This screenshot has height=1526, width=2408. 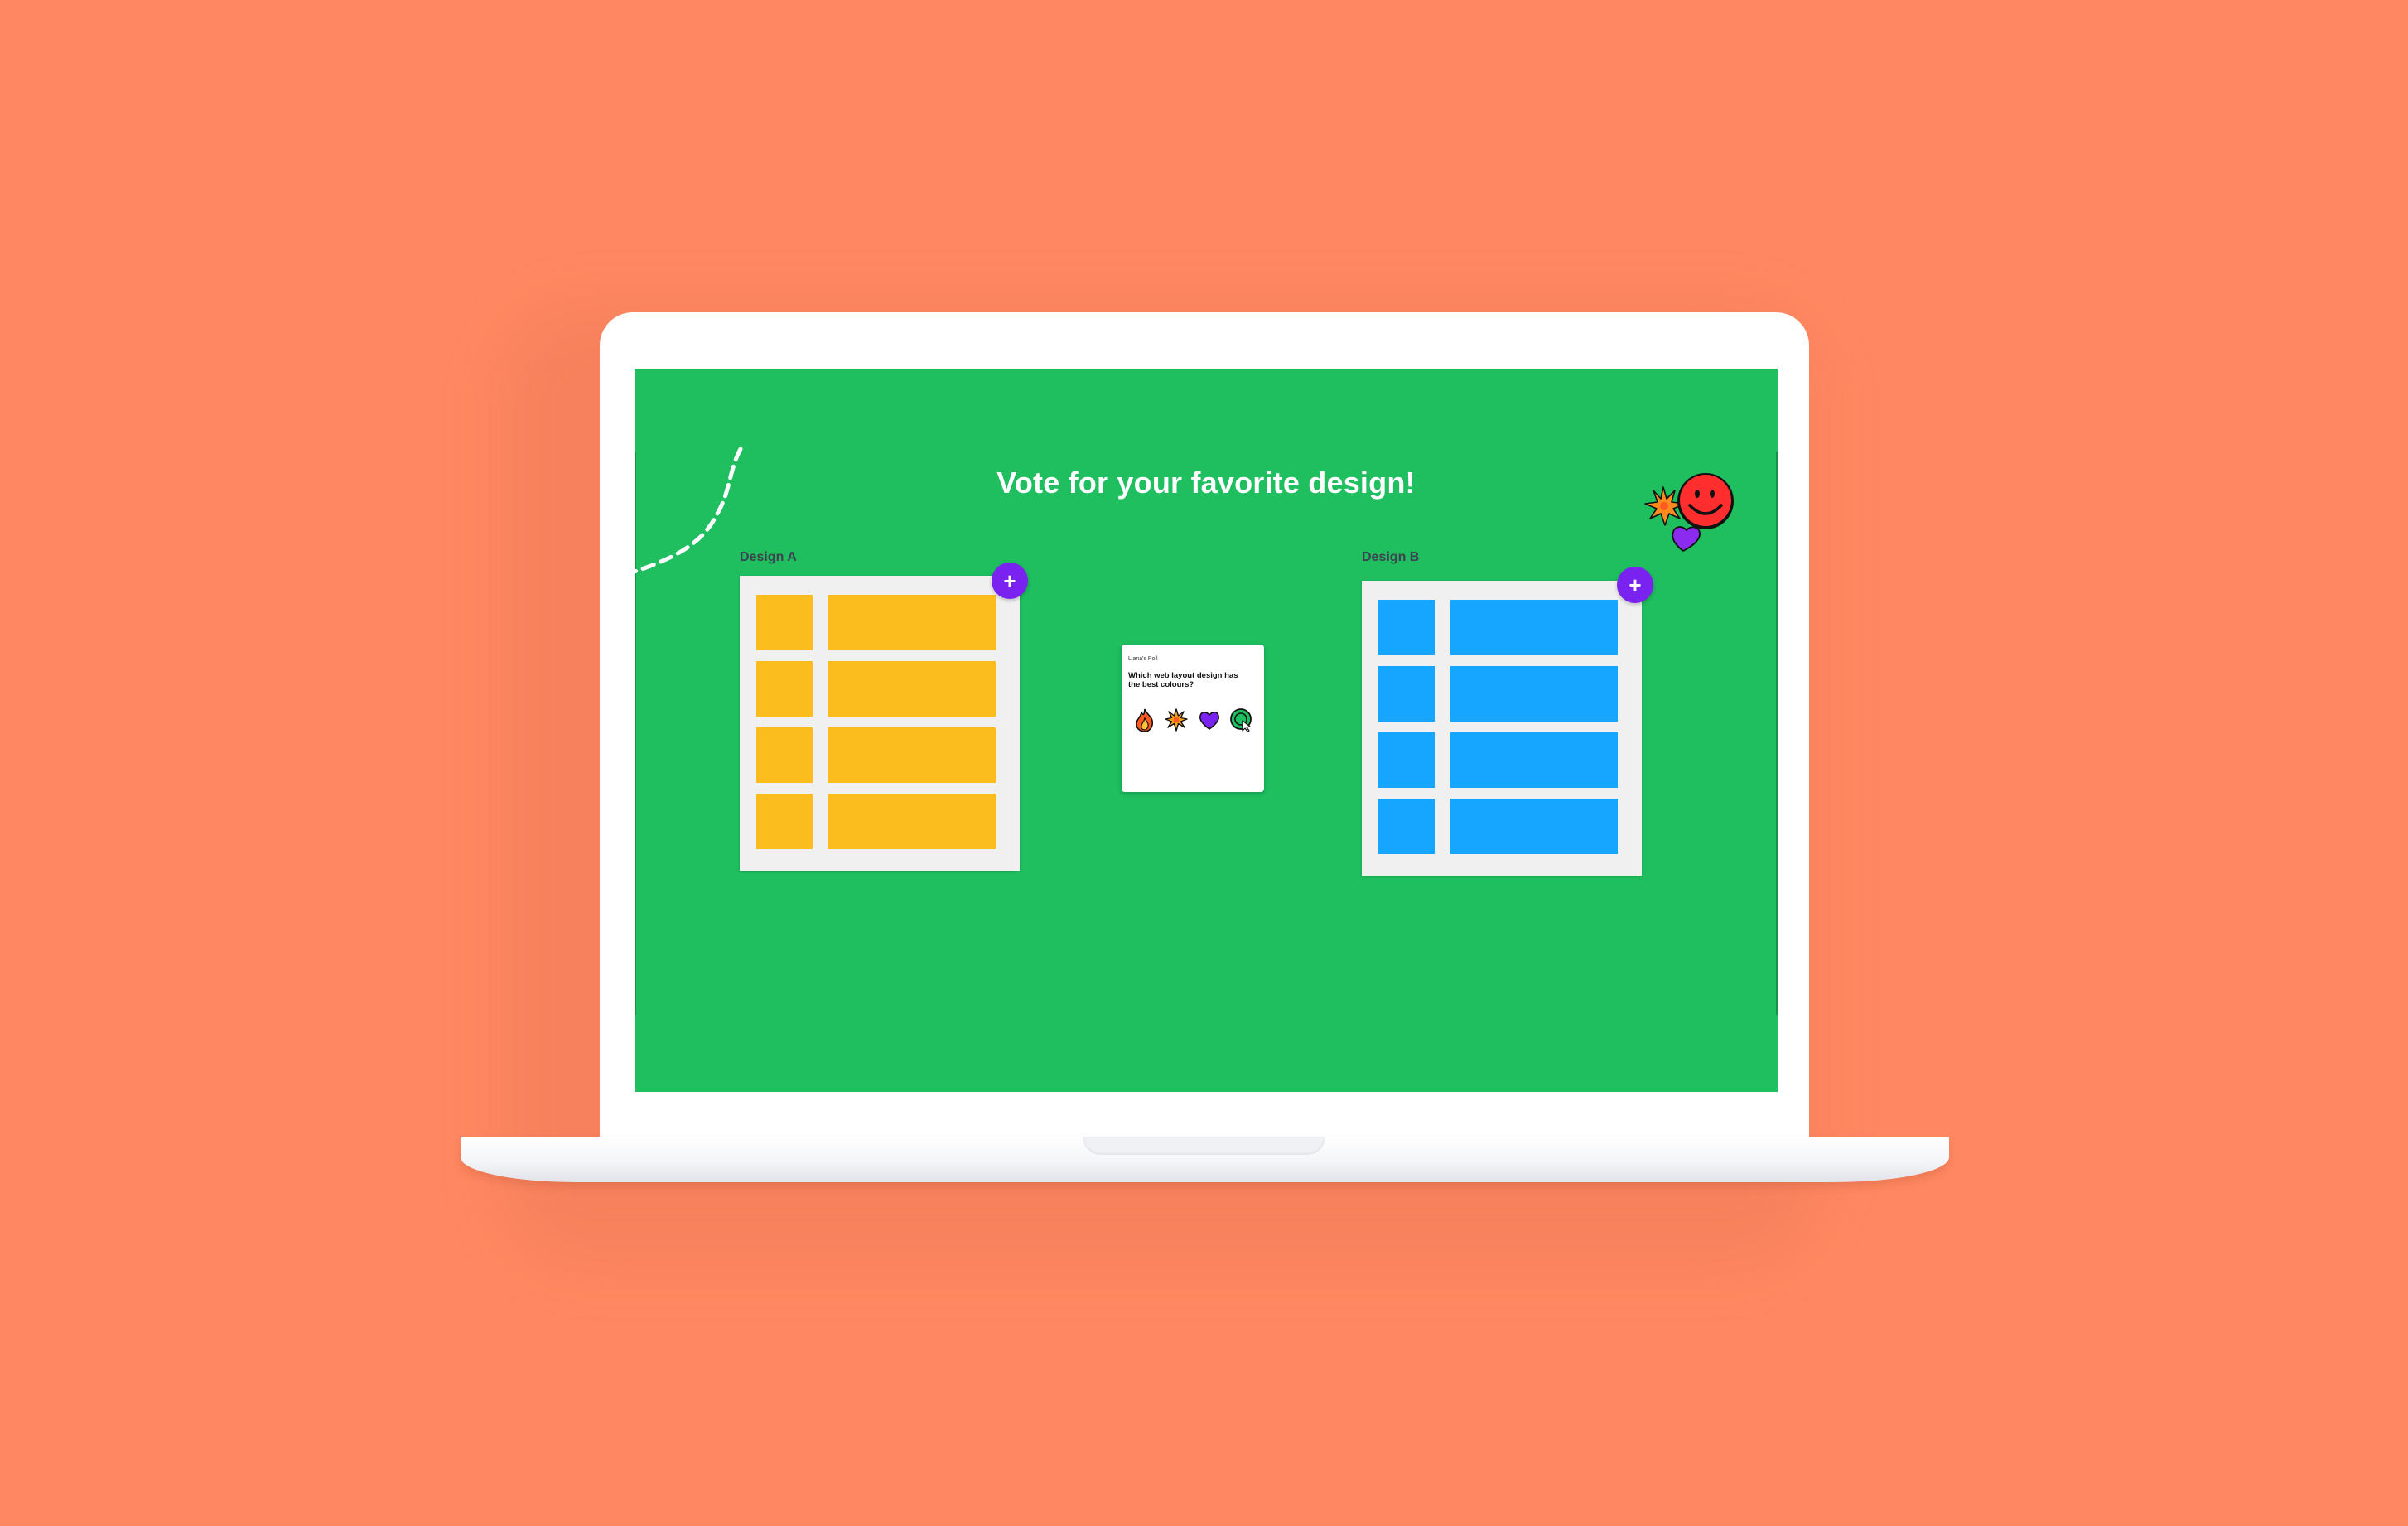 I want to click on heart-sticker, so click(x=1686, y=539).